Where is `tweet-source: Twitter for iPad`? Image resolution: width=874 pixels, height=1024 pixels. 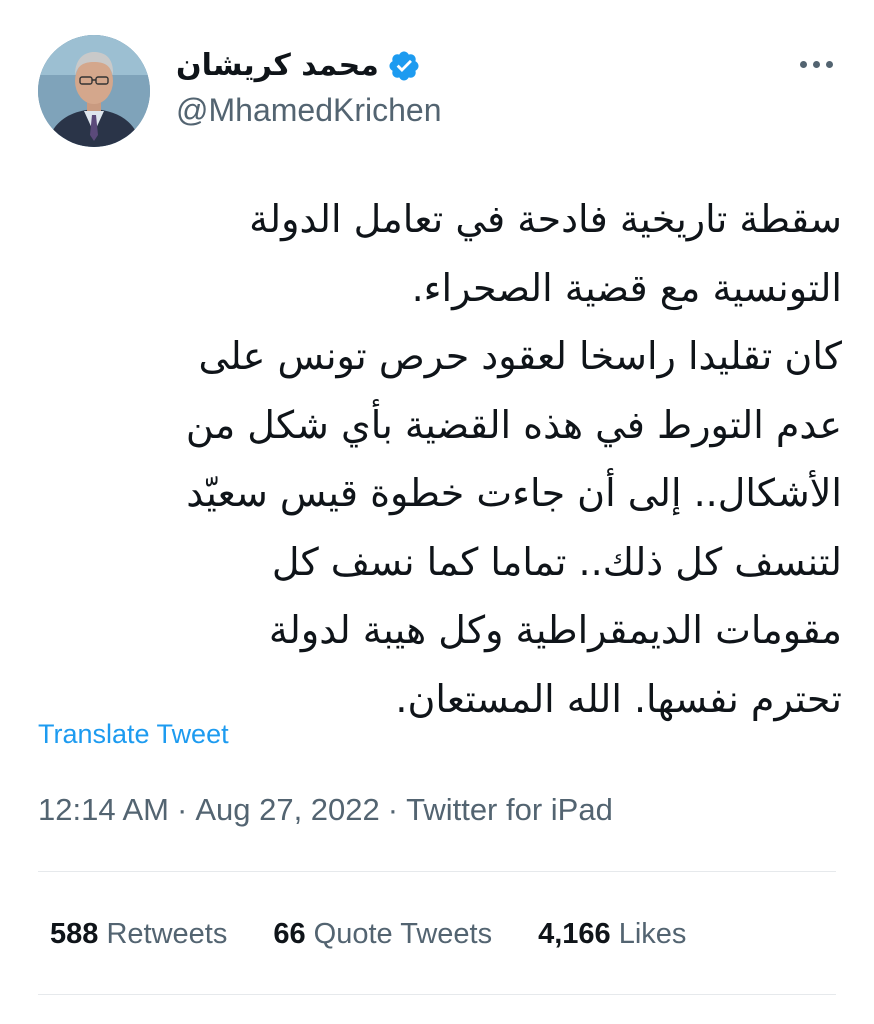
tweet-source: Twitter for iPad is located at coordinates (509, 809).